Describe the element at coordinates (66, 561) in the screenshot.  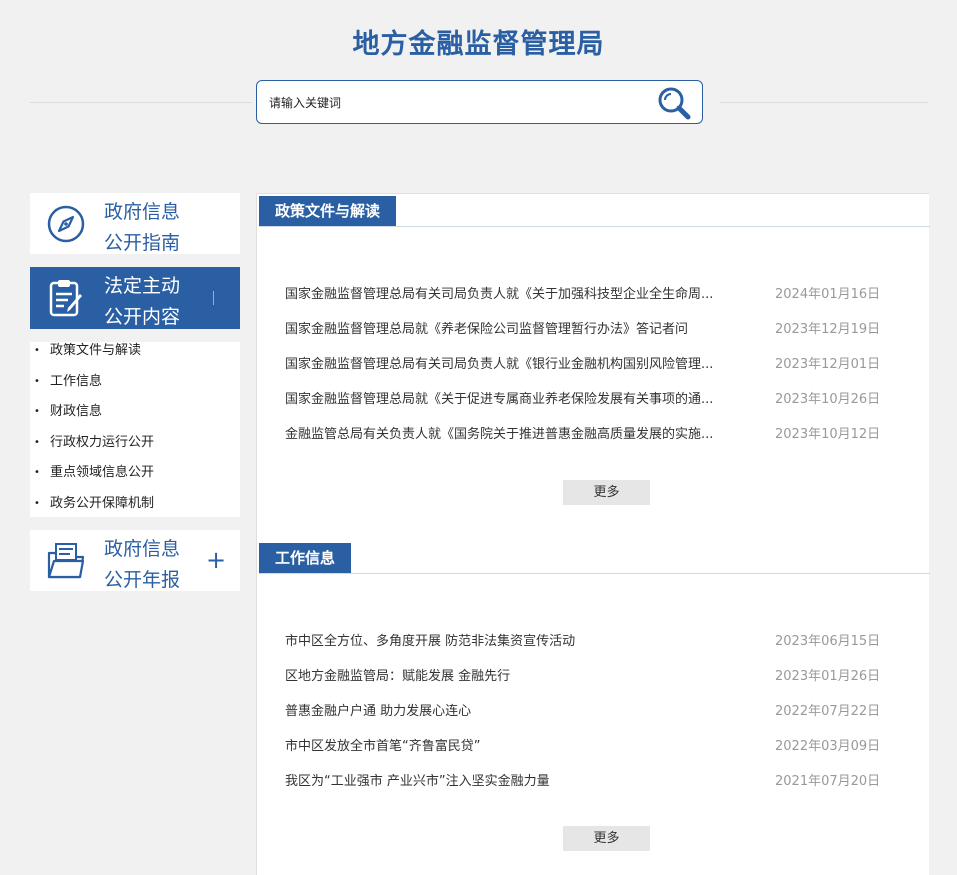
I see `folder-document-icon` at that location.